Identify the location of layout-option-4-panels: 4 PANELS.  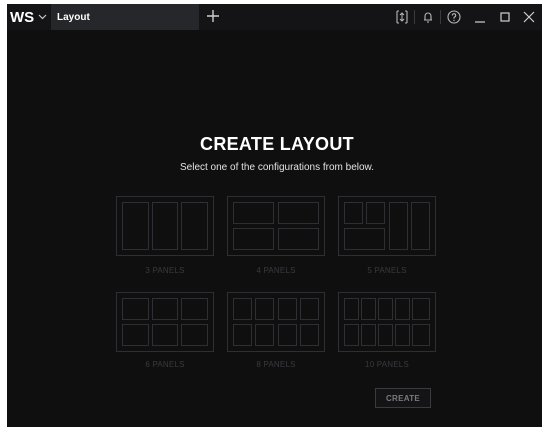
(276, 237).